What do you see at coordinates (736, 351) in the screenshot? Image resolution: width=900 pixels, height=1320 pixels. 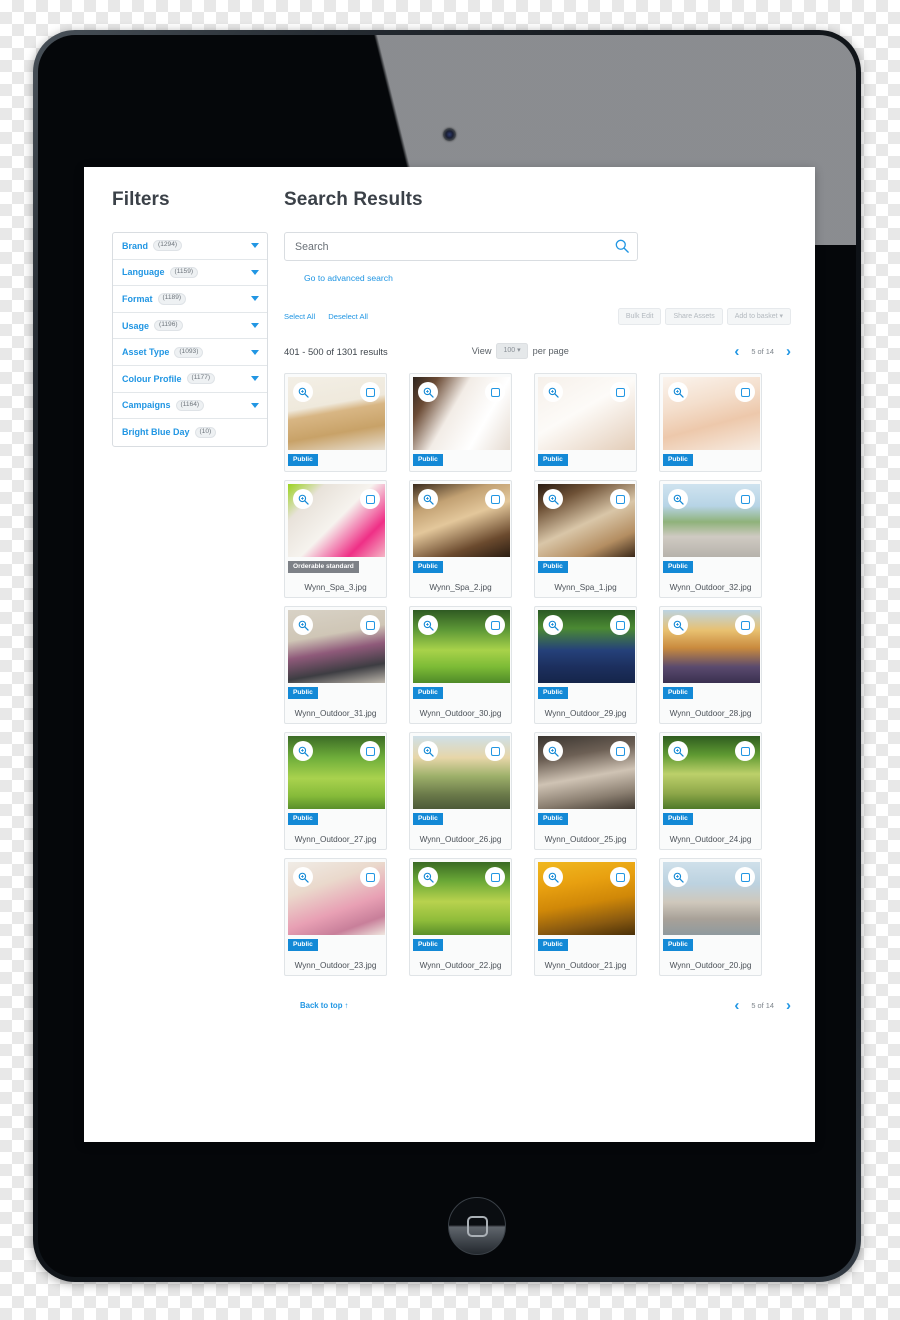 I see `prev-page-icon: ‹` at bounding box center [736, 351].